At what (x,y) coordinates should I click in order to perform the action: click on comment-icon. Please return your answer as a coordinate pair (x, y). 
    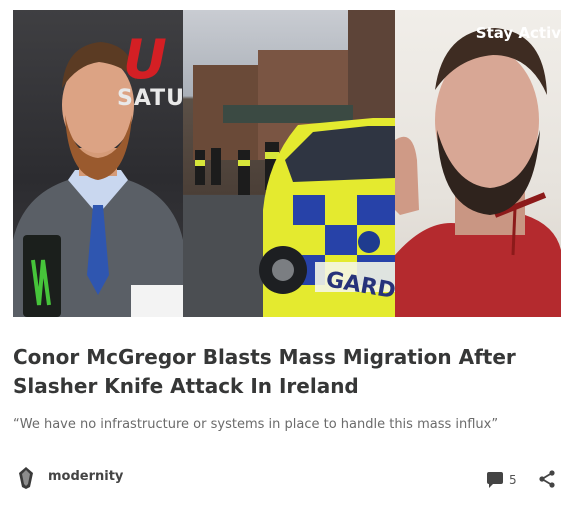
    Looking at the image, I should click on (495, 480).